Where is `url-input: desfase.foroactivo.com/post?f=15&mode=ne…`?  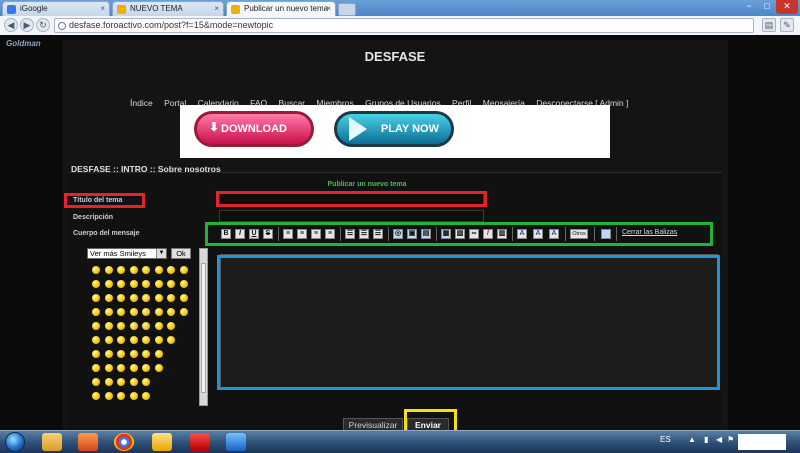
url-input: desfase.foroactivo.com/post?f=15&mode=ne… is located at coordinates (404, 25).